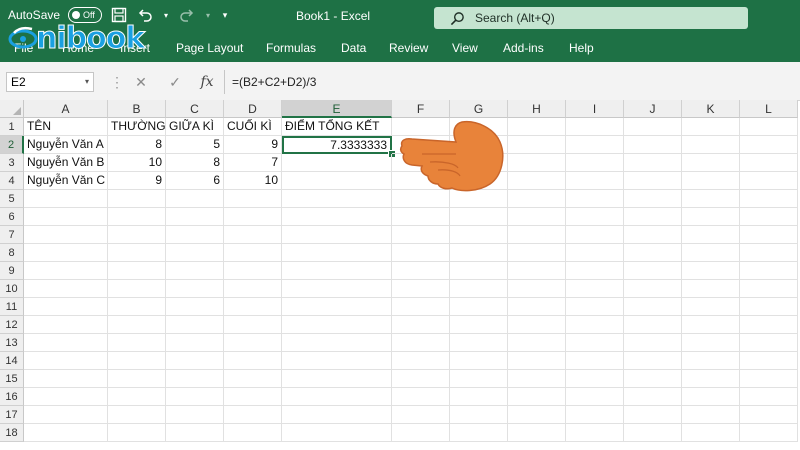 This screenshot has width=800, height=450. What do you see at coordinates (711, 289) in the screenshot?
I see `cell-k10` at bounding box center [711, 289].